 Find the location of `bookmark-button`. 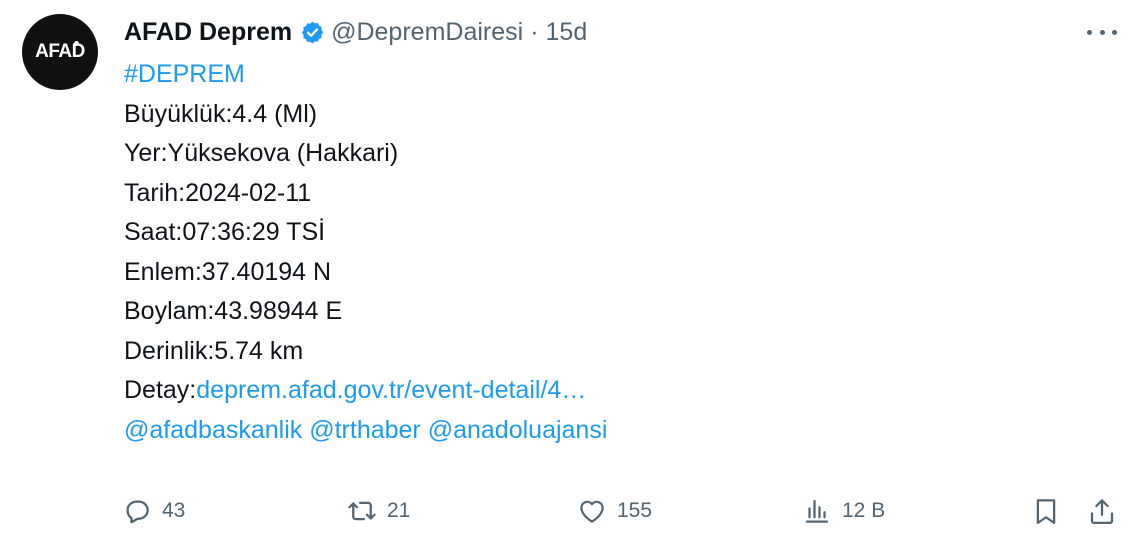

bookmark-button is located at coordinates (1046, 511).